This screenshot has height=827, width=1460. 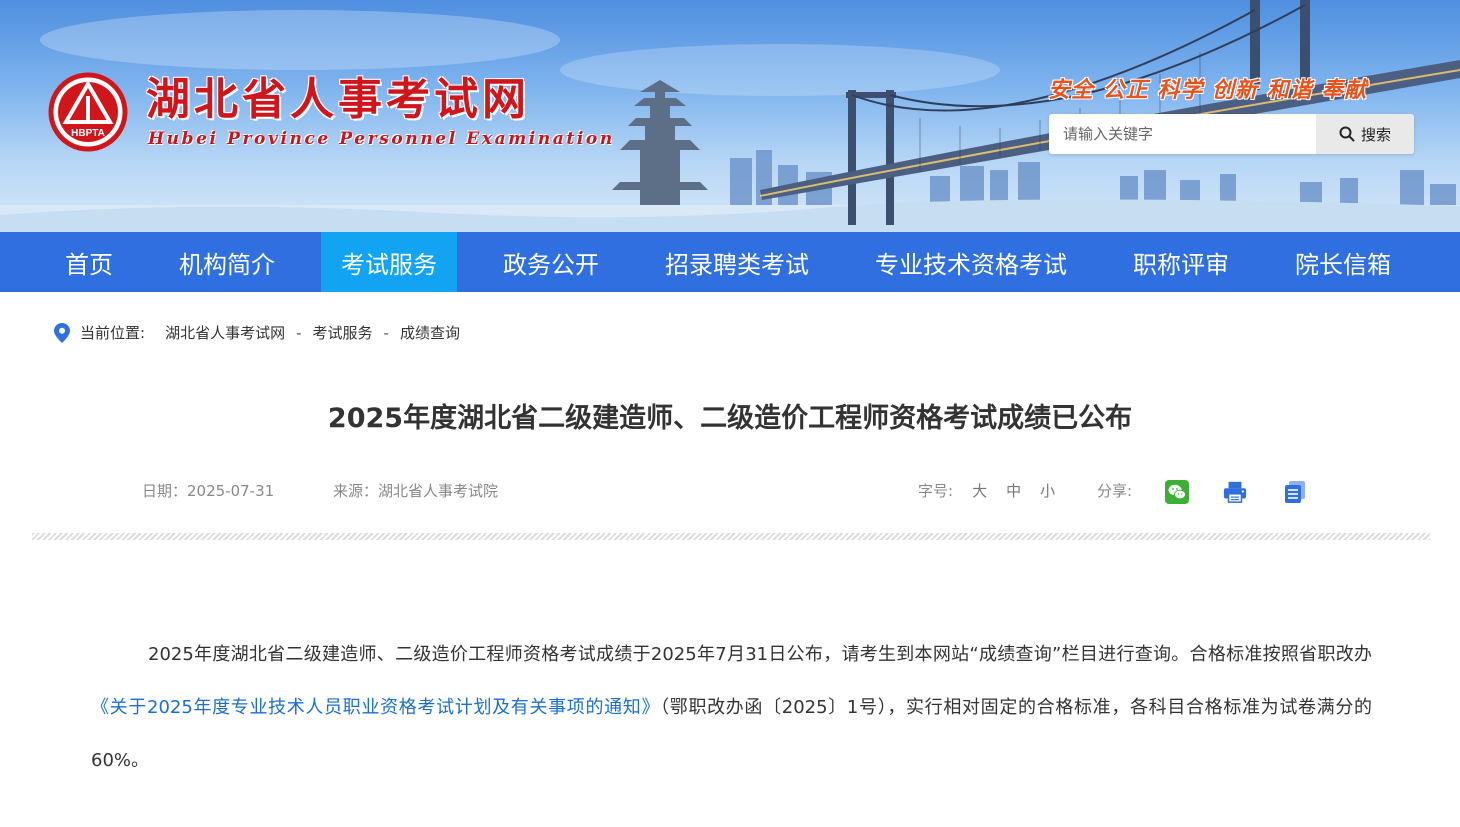 I want to click on site-logo: HBPTA, so click(x=88, y=112).